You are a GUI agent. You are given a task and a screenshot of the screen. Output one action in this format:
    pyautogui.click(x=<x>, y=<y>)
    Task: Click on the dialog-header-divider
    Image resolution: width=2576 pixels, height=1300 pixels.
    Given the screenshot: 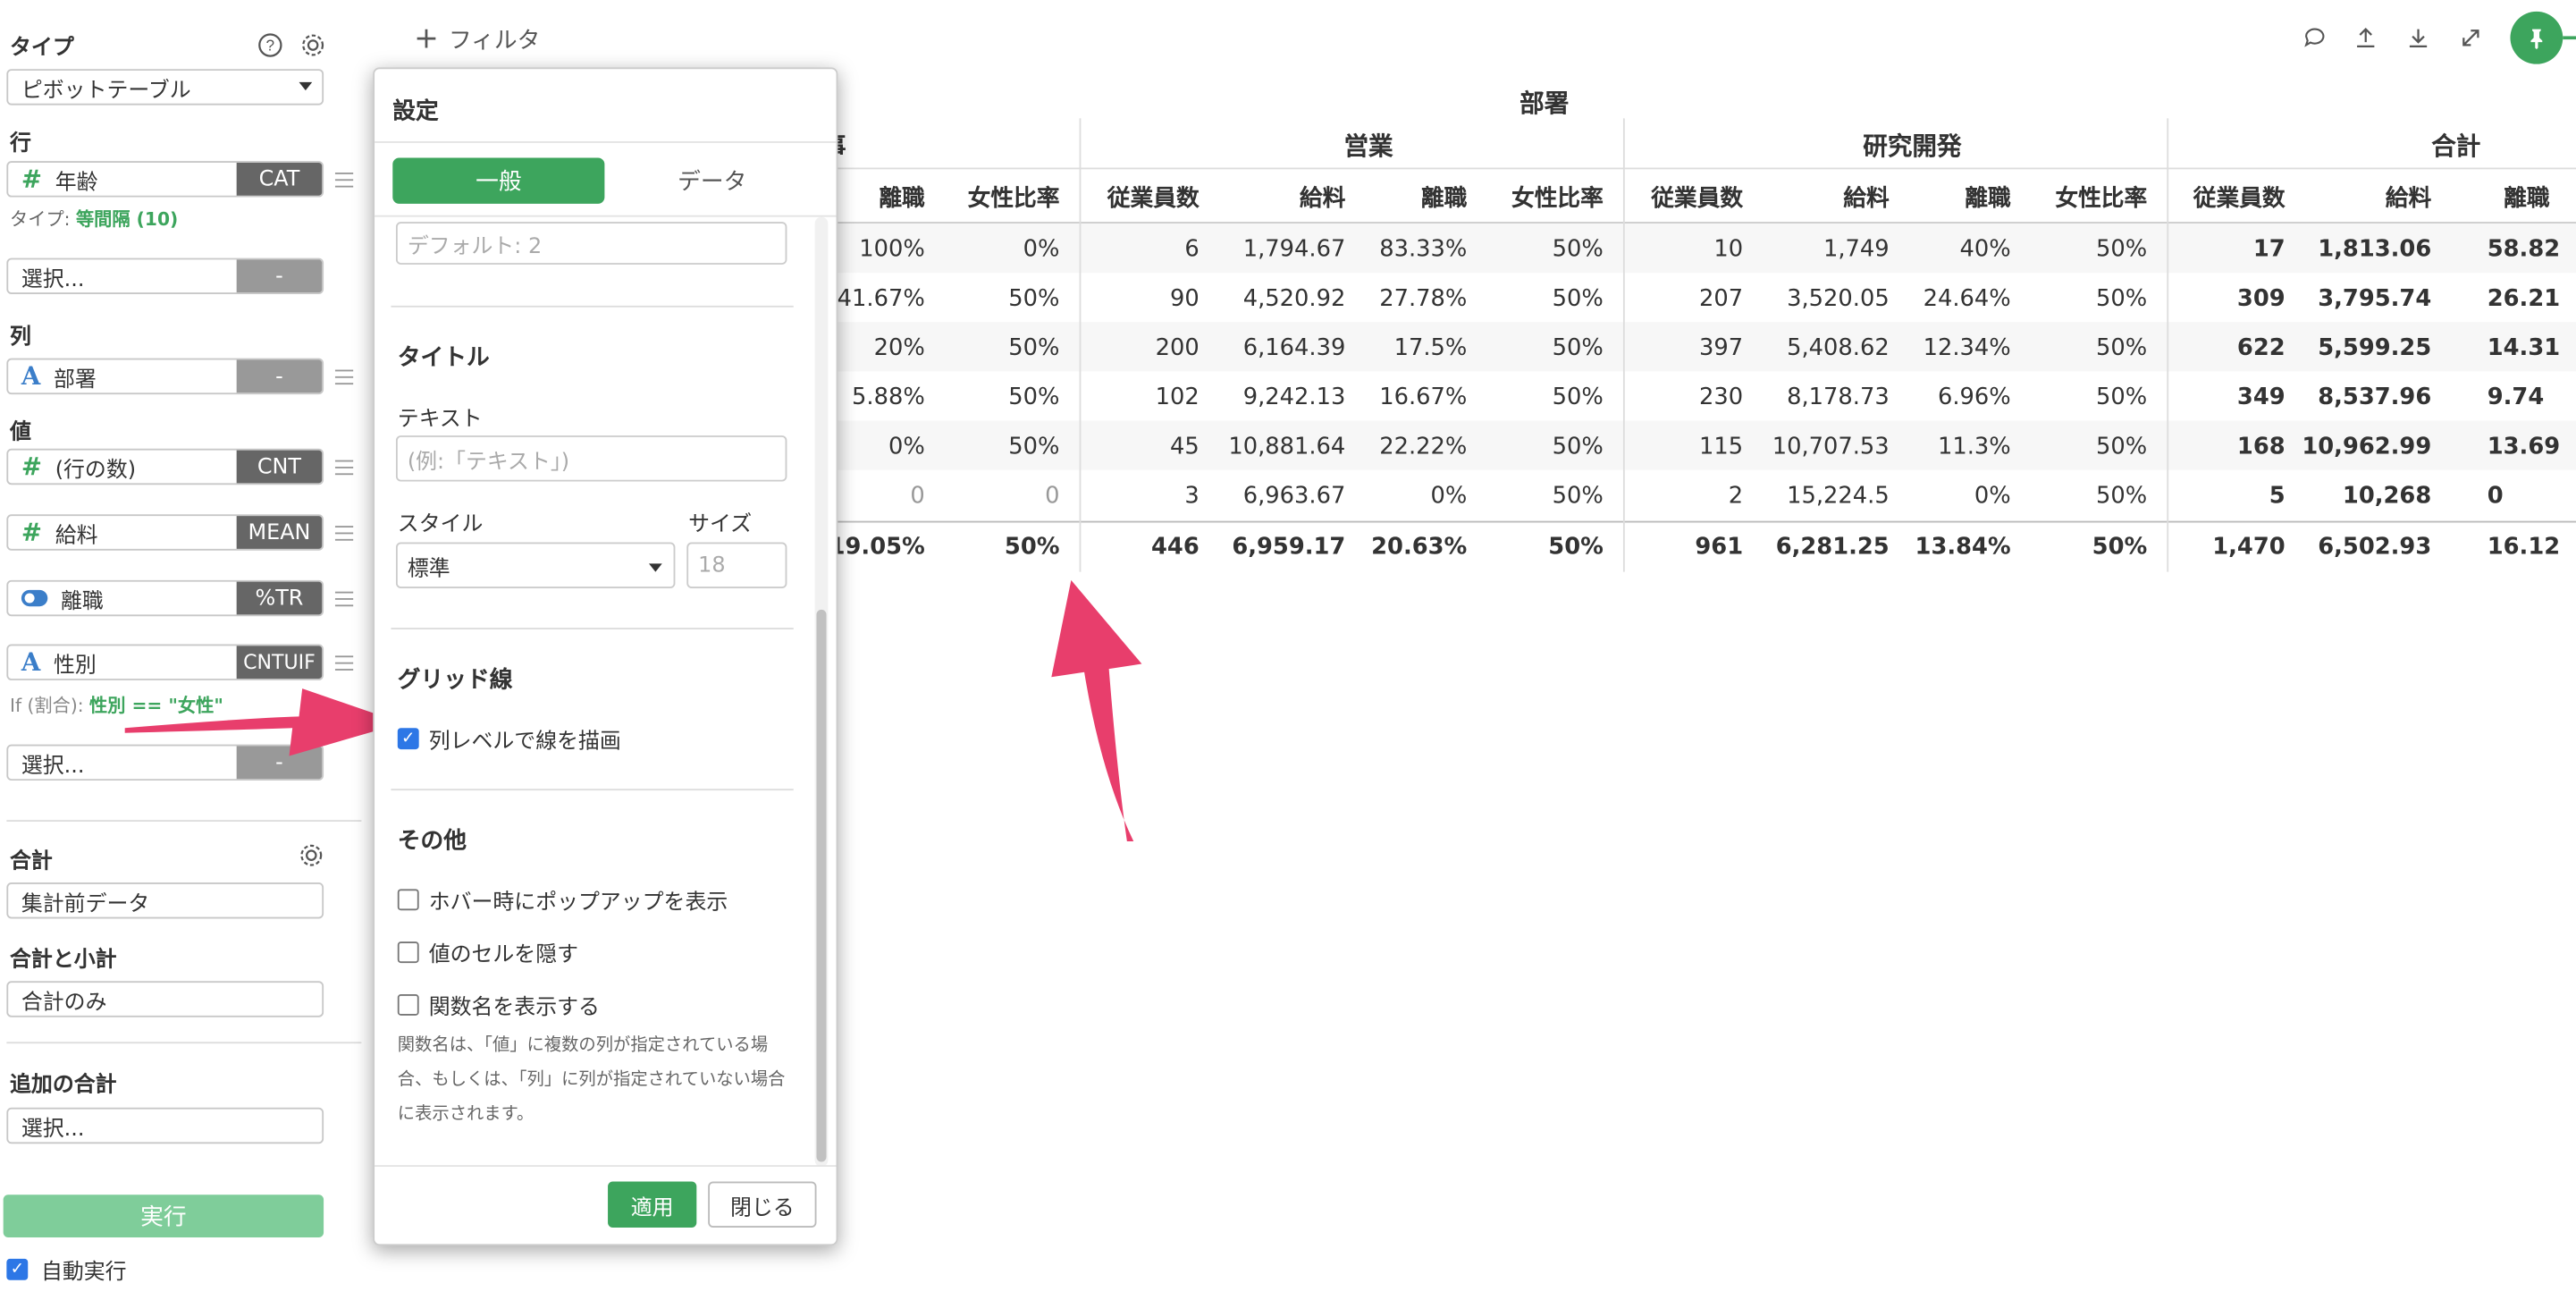 What is the action you would take?
    pyautogui.click(x=606, y=142)
    